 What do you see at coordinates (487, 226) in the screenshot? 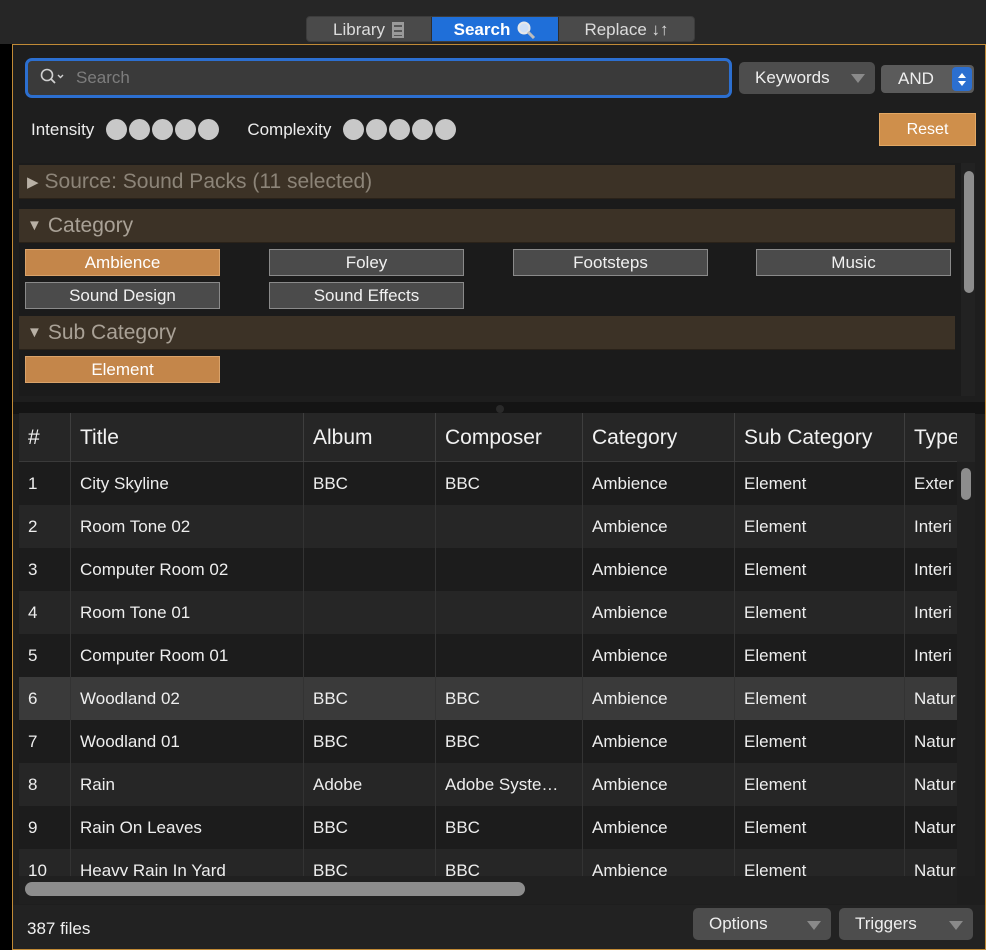
I see `category-section-header: ▼ Category` at bounding box center [487, 226].